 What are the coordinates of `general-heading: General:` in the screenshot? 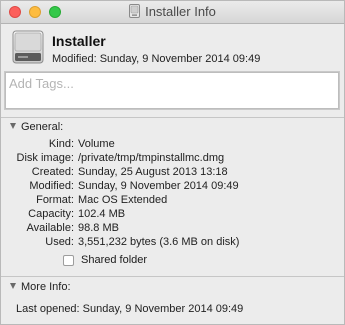 It's located at (42, 127).